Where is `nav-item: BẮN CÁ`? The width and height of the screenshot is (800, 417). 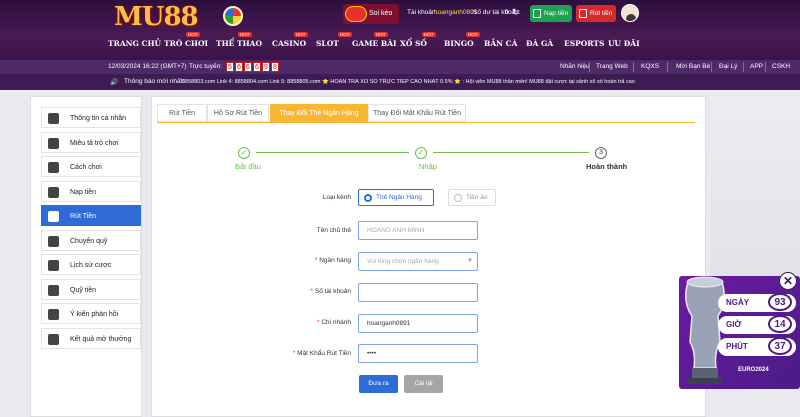 nav-item: BẮN CÁ is located at coordinates (500, 43).